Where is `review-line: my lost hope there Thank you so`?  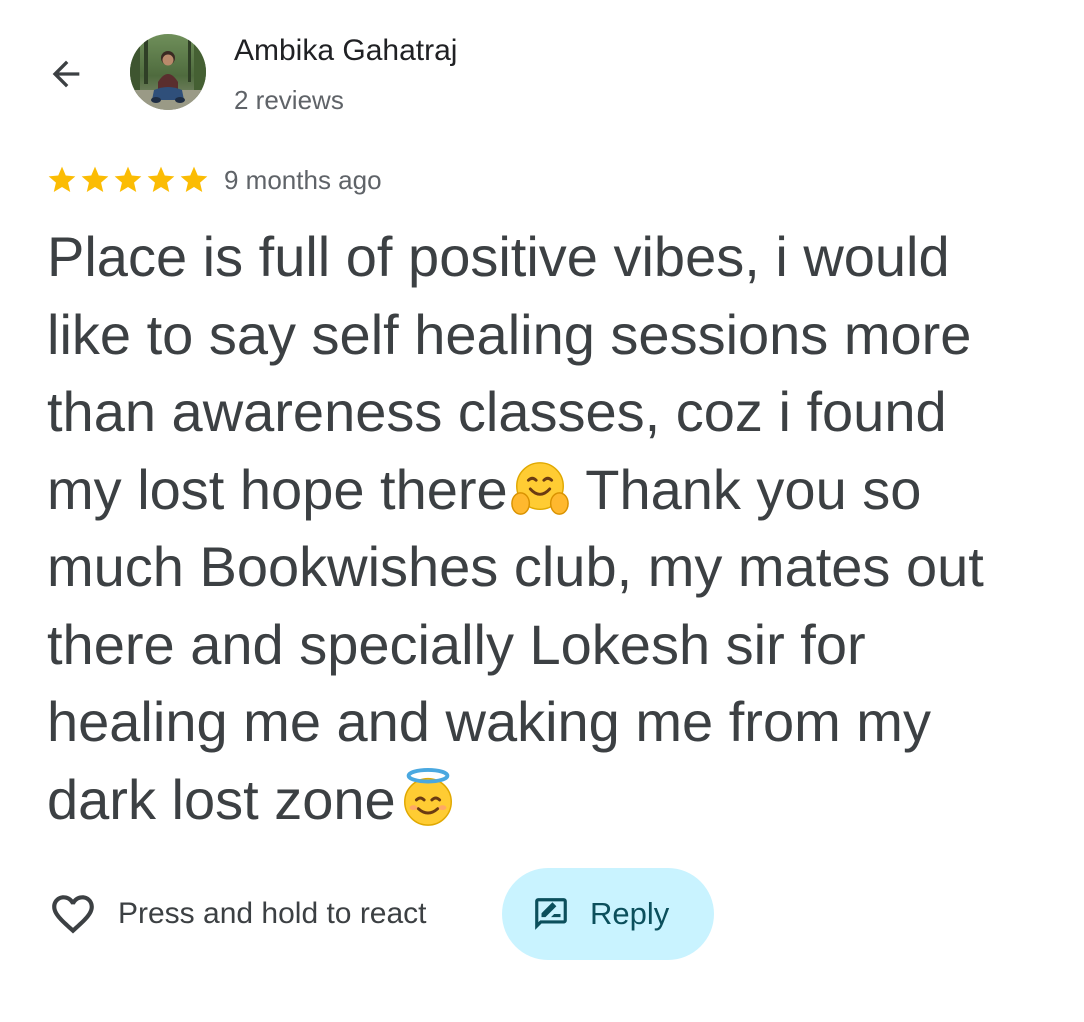 review-line: my lost hope there Thank you so is located at coordinates (552, 490).